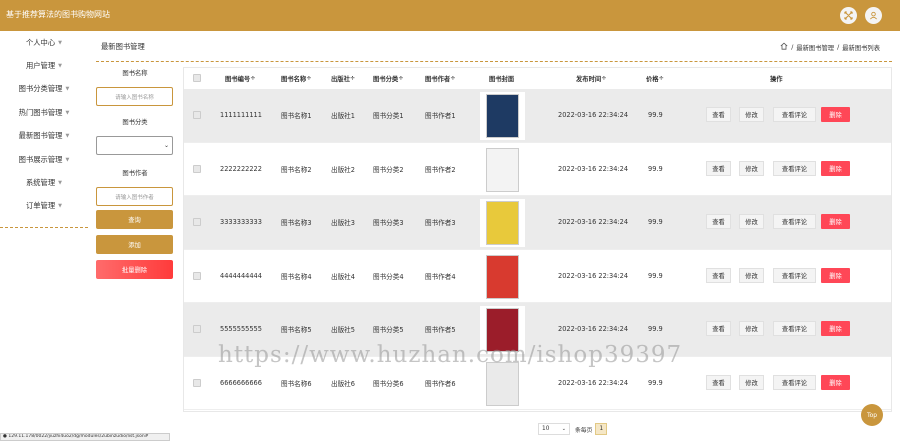 Image resolution: width=900 pixels, height=441 pixels. What do you see at coordinates (241, 275) in the screenshot?
I see `book-id-cell: 4444444444` at bounding box center [241, 275].